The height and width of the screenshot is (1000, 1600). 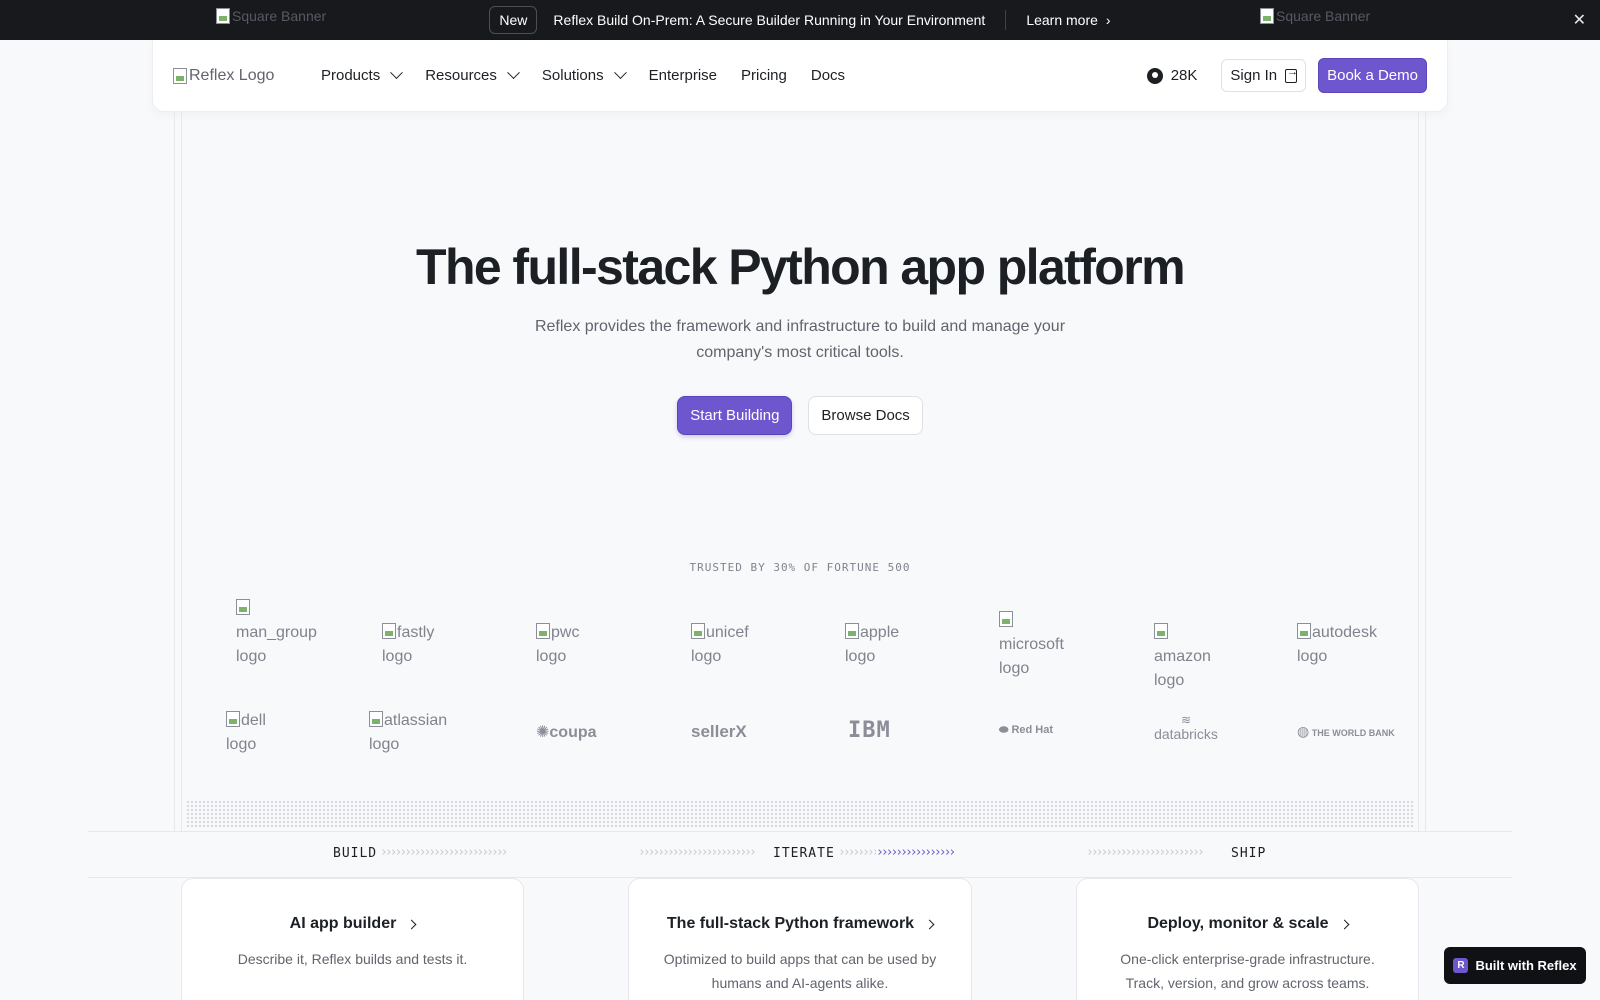 I want to click on databricks-stack-icon: ≋, so click(x=1186, y=720).